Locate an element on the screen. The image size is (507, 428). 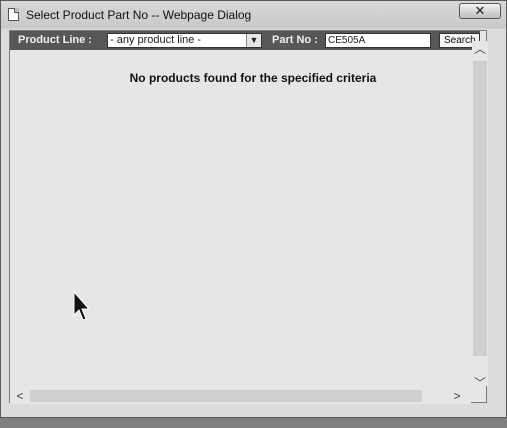
page-icon is located at coordinates (13, 14).